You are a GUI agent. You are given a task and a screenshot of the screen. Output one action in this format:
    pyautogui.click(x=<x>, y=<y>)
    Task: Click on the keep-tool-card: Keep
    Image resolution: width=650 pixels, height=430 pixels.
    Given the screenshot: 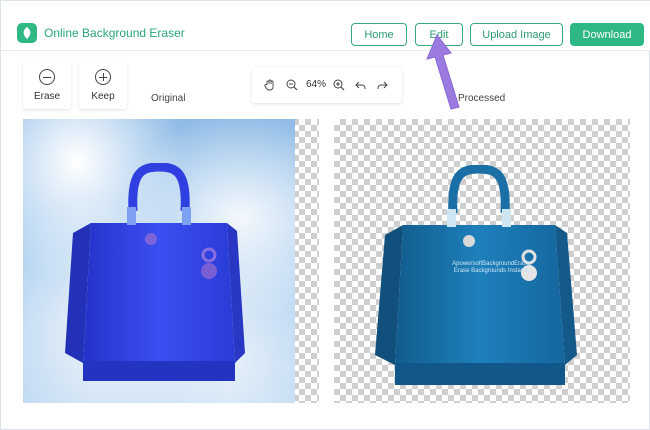 What is the action you would take?
    pyautogui.click(x=103, y=85)
    